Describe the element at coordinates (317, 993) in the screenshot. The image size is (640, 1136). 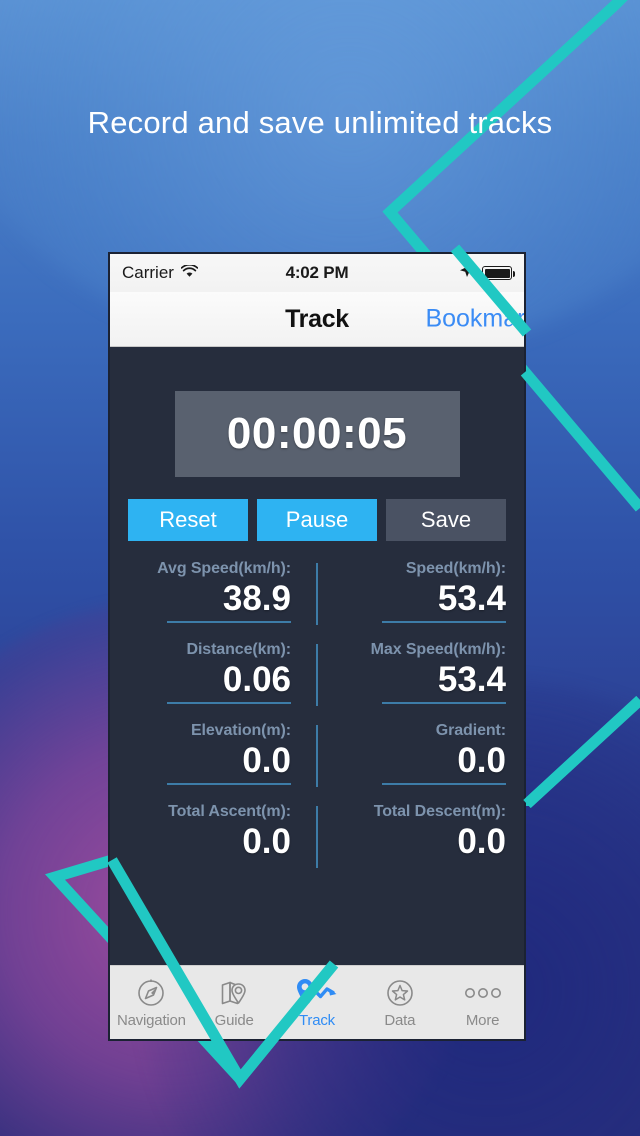
I see `track-pin-route-icon` at that location.